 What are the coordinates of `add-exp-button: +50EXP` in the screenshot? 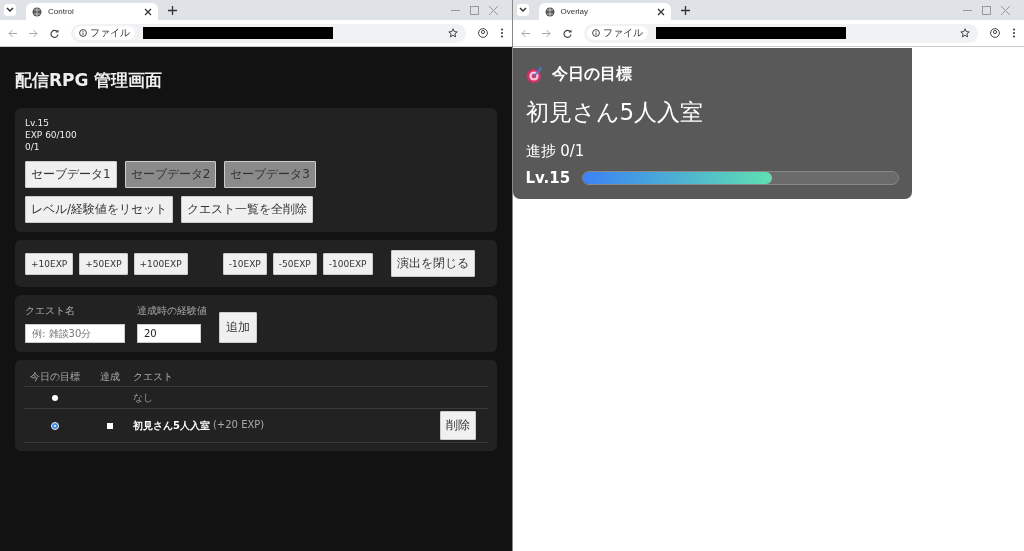 It's located at (103, 263).